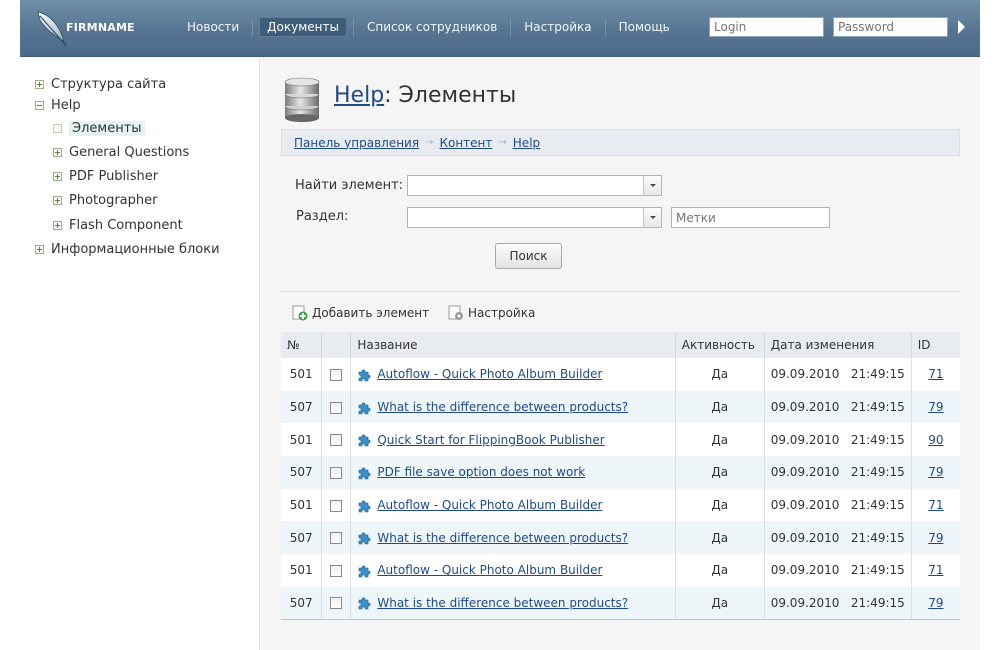 Image resolution: width=1000 pixels, height=650 pixels. Describe the element at coordinates (301, 345) in the screenshot. I see `col-header-number: №` at that location.